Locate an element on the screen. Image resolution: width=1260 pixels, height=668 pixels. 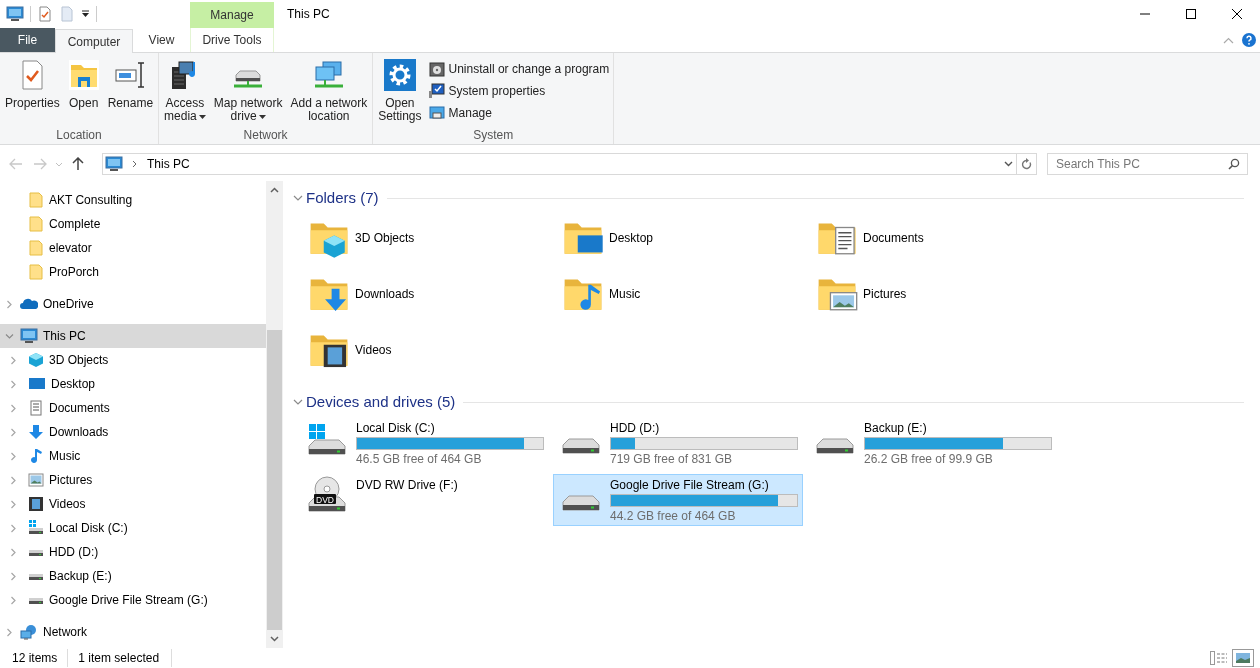
maximize-icon is located at coordinates (1191, 14).